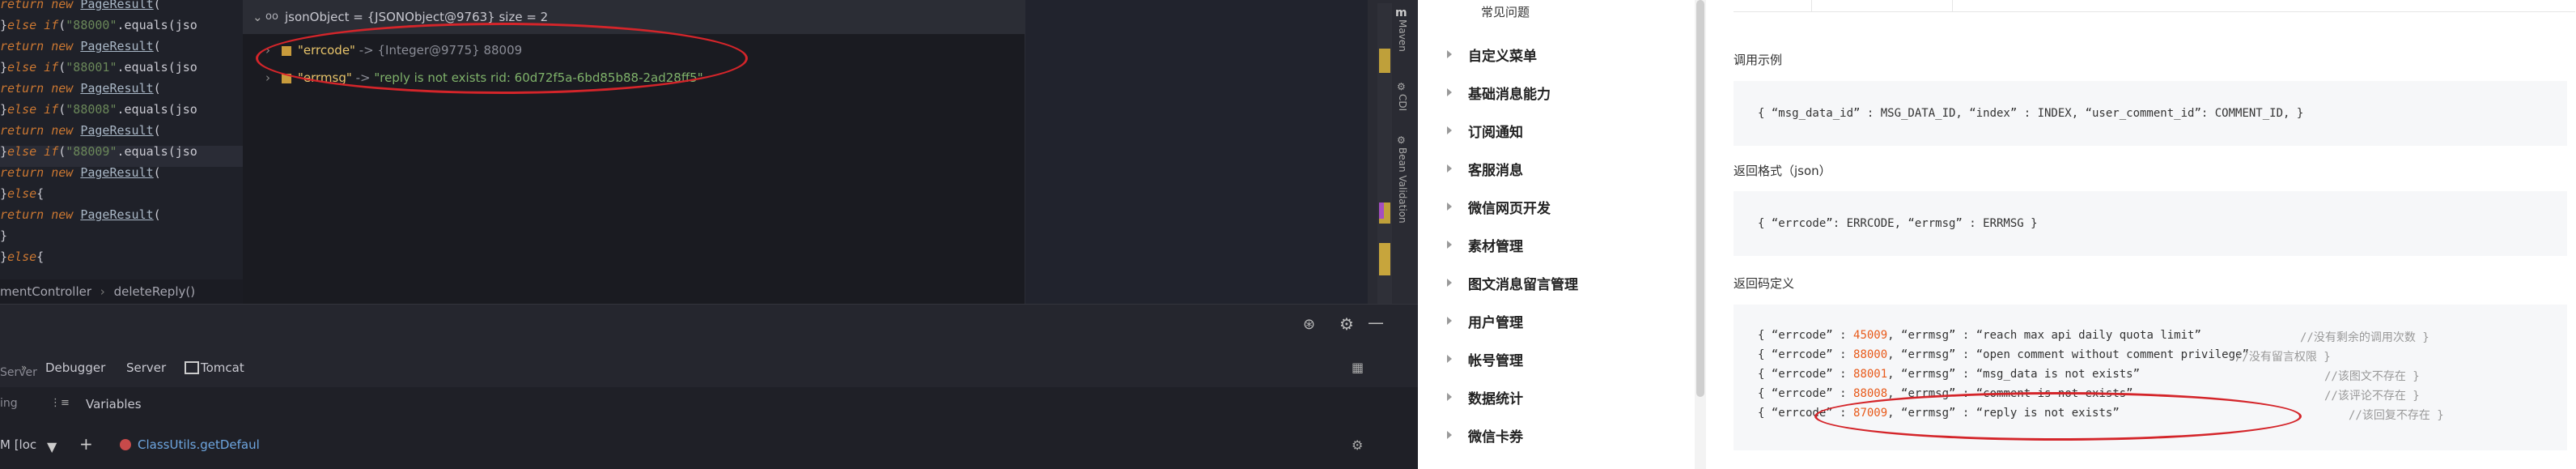  I want to click on code-comment: //该图文不存在 }, so click(2372, 376).